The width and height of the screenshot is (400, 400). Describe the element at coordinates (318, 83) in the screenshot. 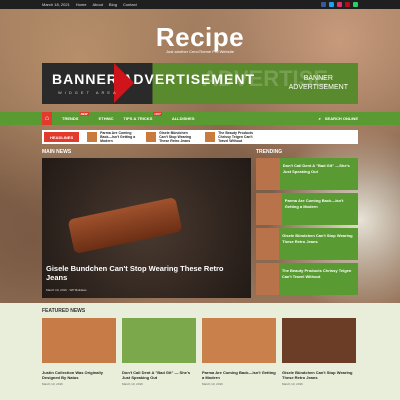

I see `banner-right-text: BANNER ADVERTISEMENT` at that location.